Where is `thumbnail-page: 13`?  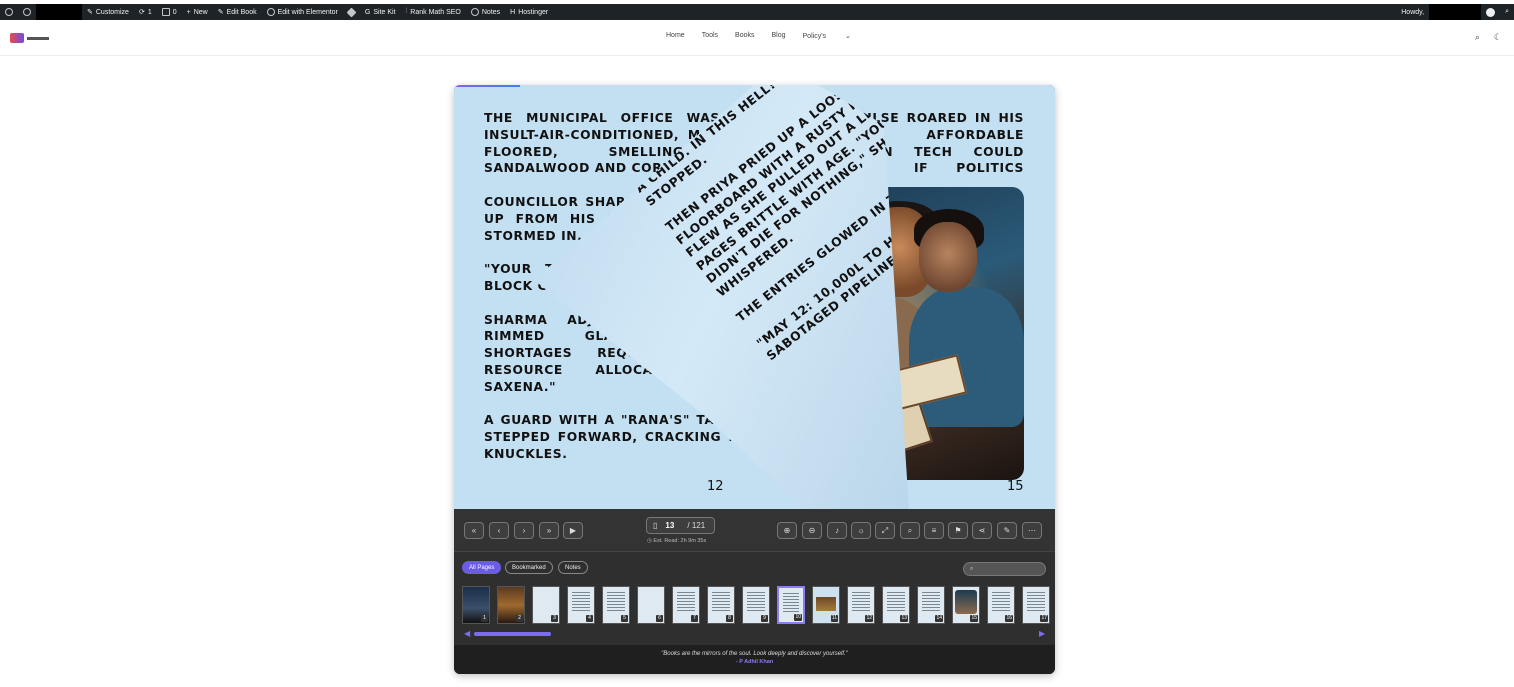
thumbnail-page: 13 is located at coordinates (896, 605).